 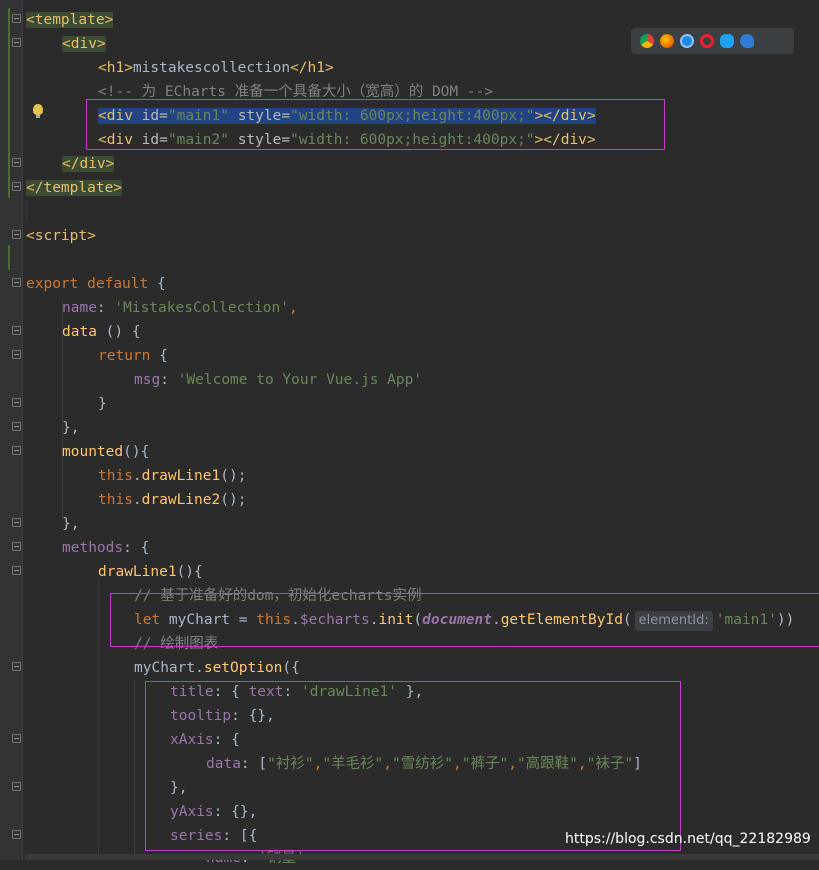 I want to click on property-name: methods, so click(x=93, y=548).